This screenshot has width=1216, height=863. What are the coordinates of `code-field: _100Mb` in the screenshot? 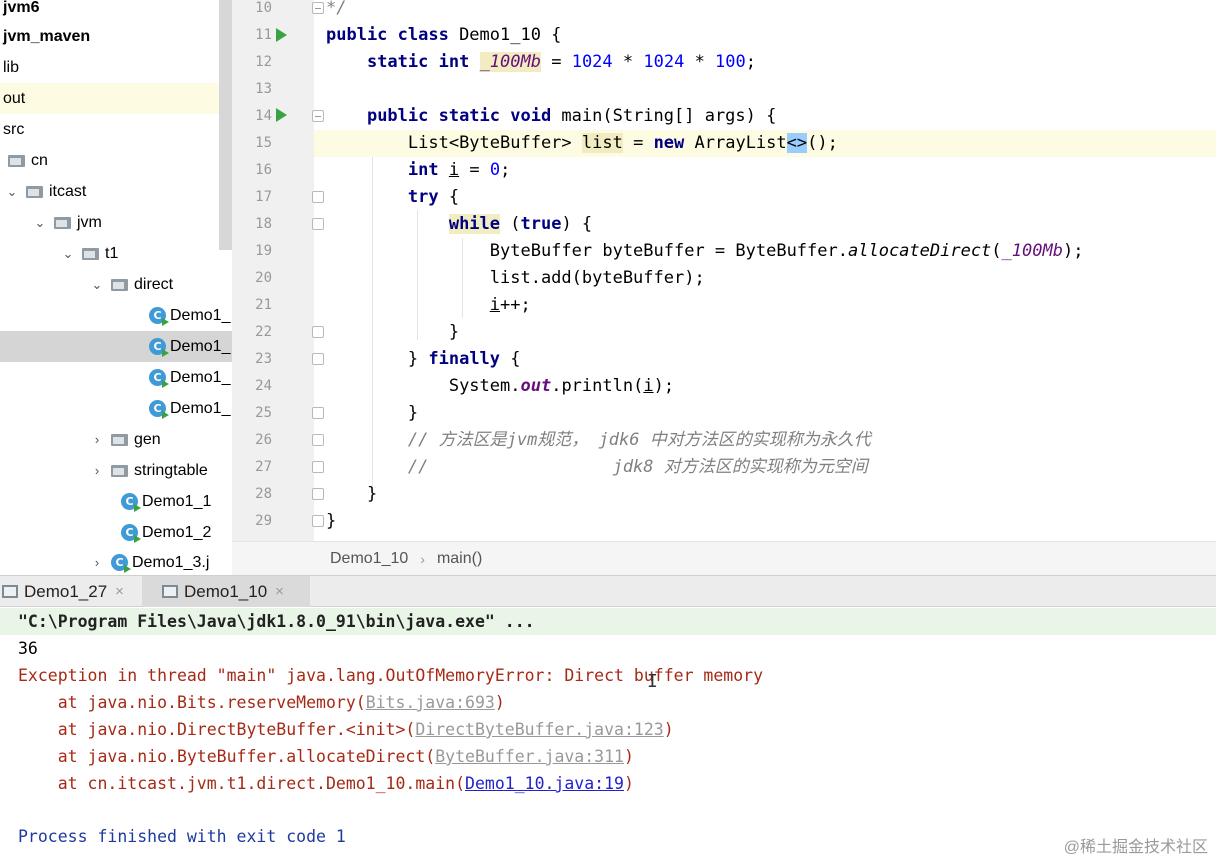 It's located at (1032, 251).